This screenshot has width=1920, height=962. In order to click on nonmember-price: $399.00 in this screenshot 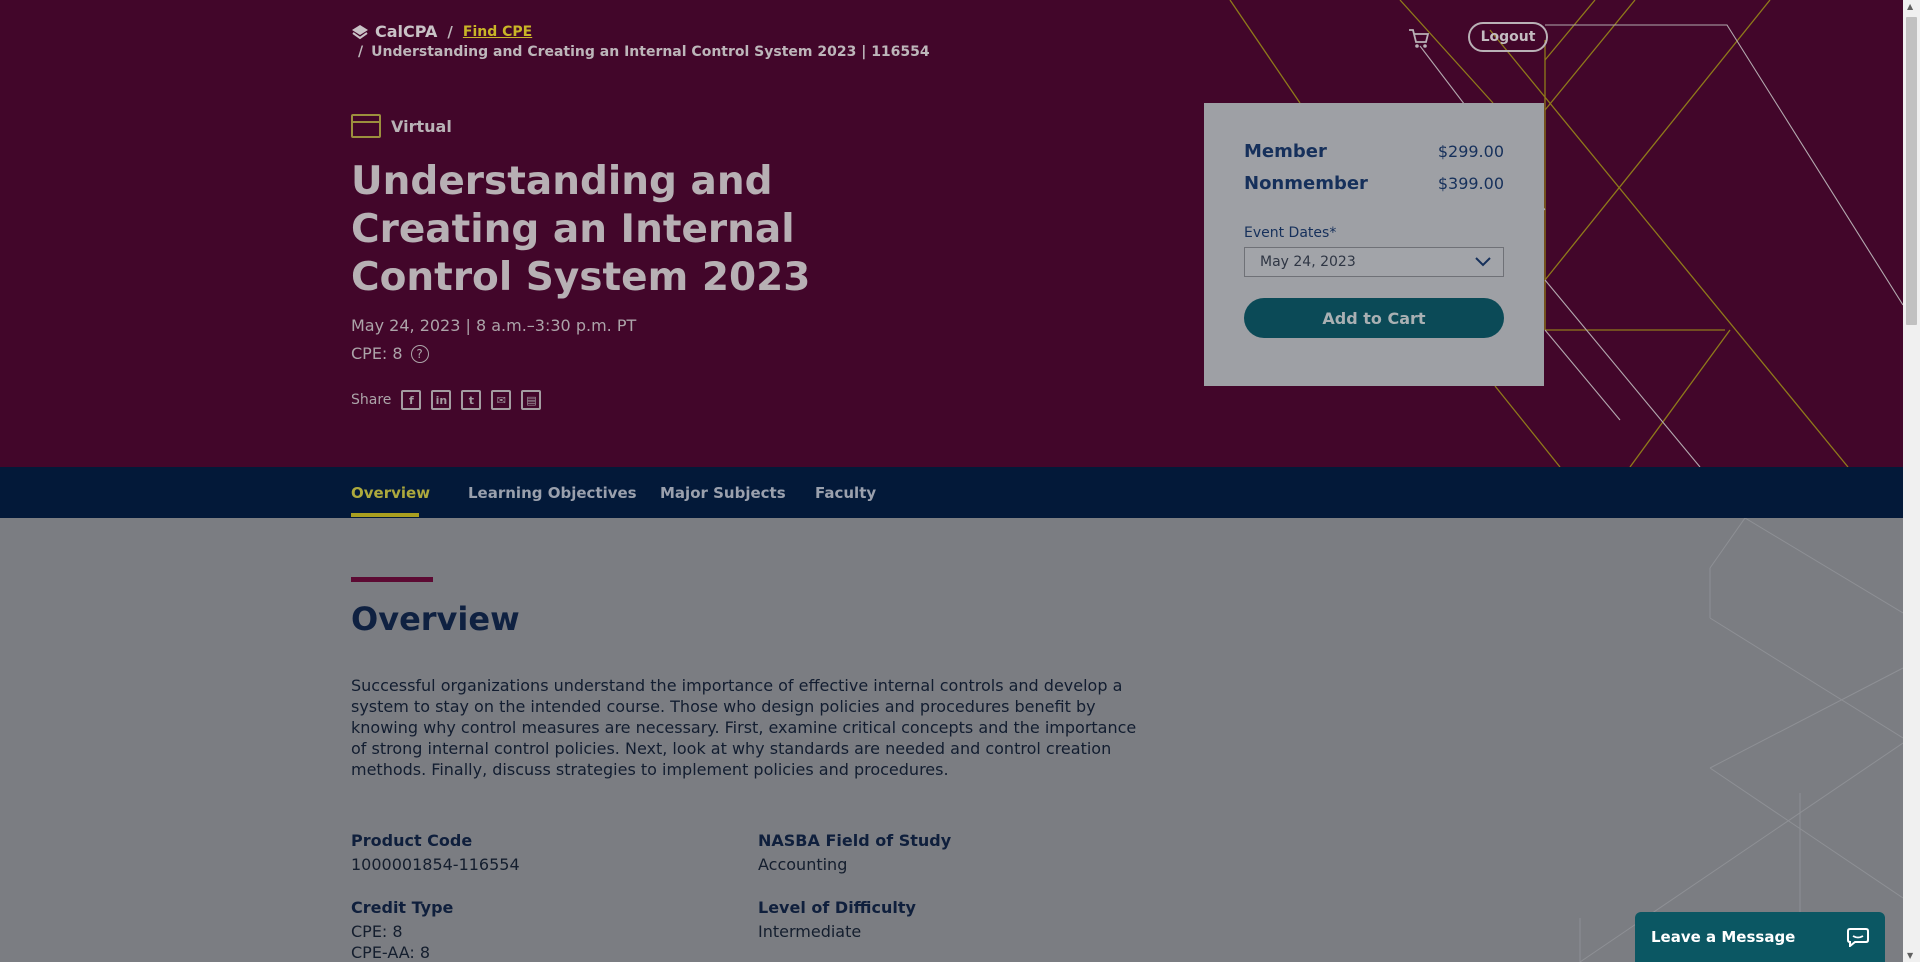, I will do `click(1470, 183)`.